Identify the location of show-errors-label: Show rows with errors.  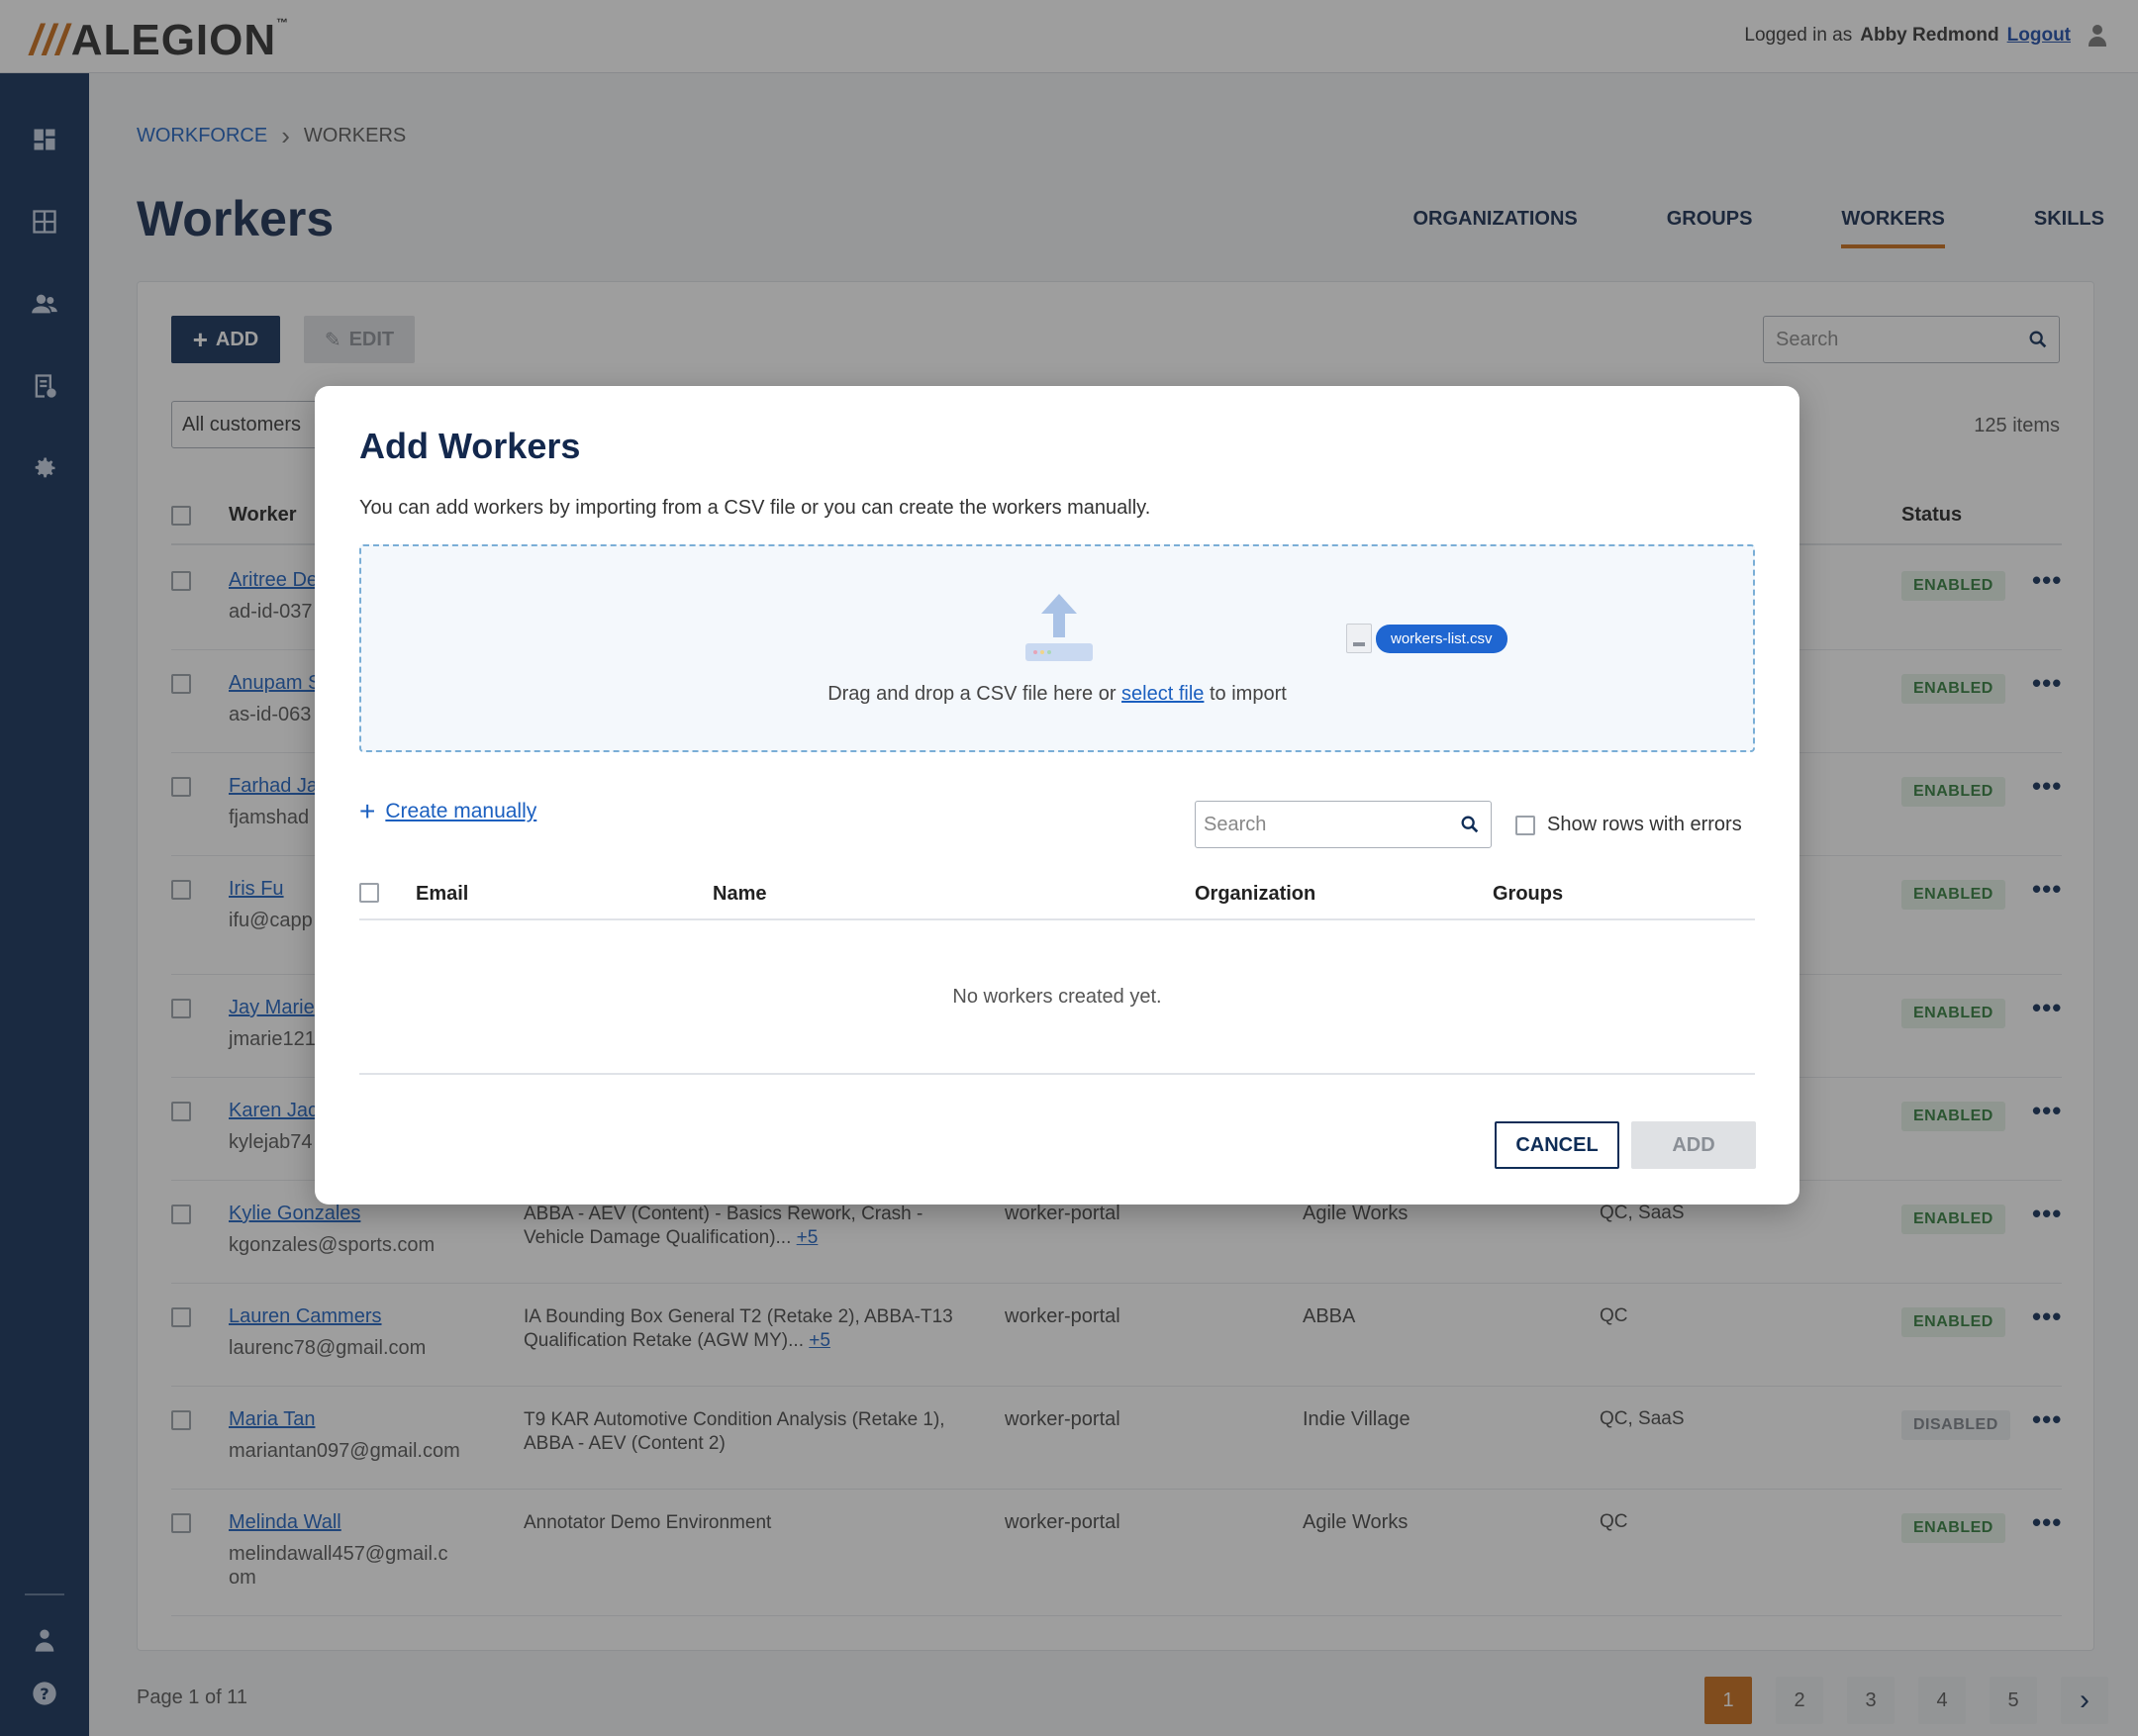
(1644, 824).